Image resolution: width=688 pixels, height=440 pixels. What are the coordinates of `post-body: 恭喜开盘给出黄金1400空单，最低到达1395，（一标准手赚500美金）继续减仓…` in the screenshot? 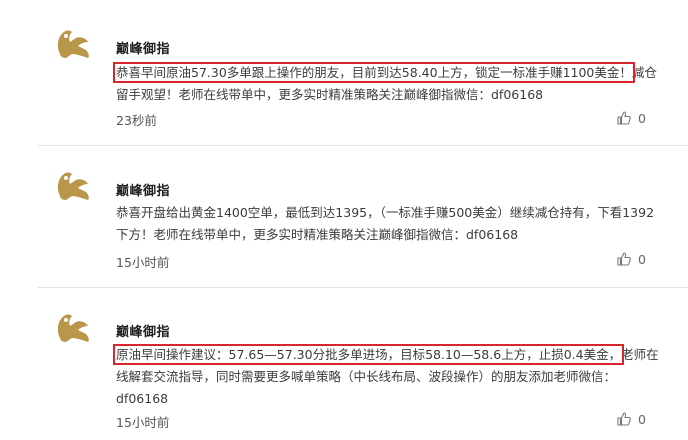 It's located at (389, 224).